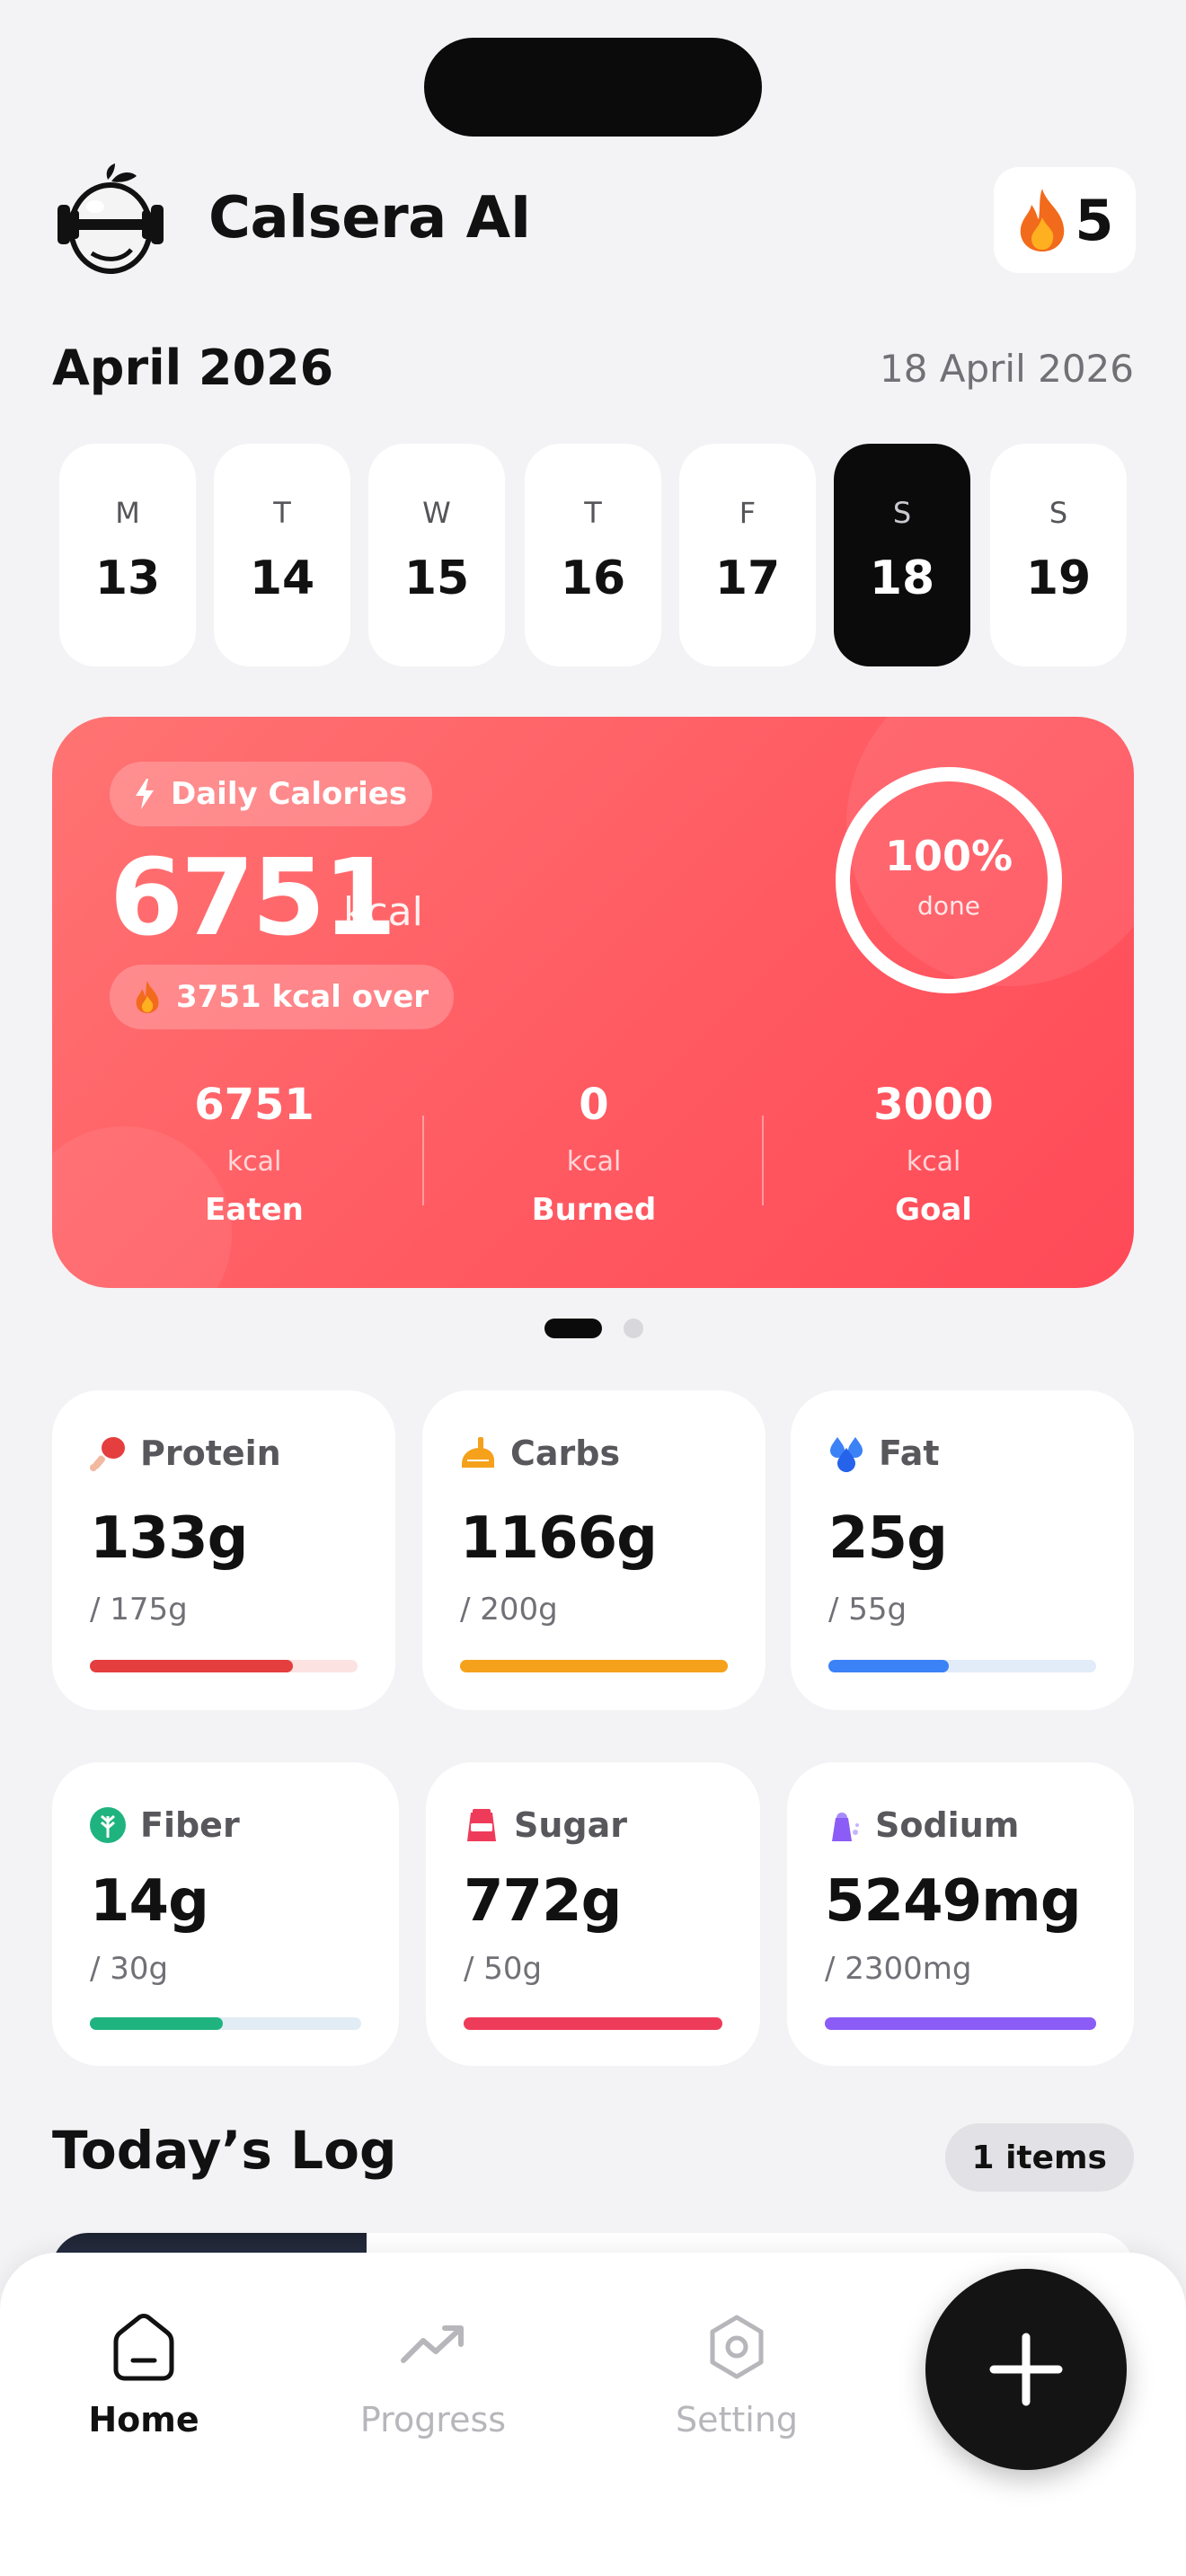 This screenshot has width=1186, height=2576. I want to click on stat-value: 6751, so click(254, 1105).